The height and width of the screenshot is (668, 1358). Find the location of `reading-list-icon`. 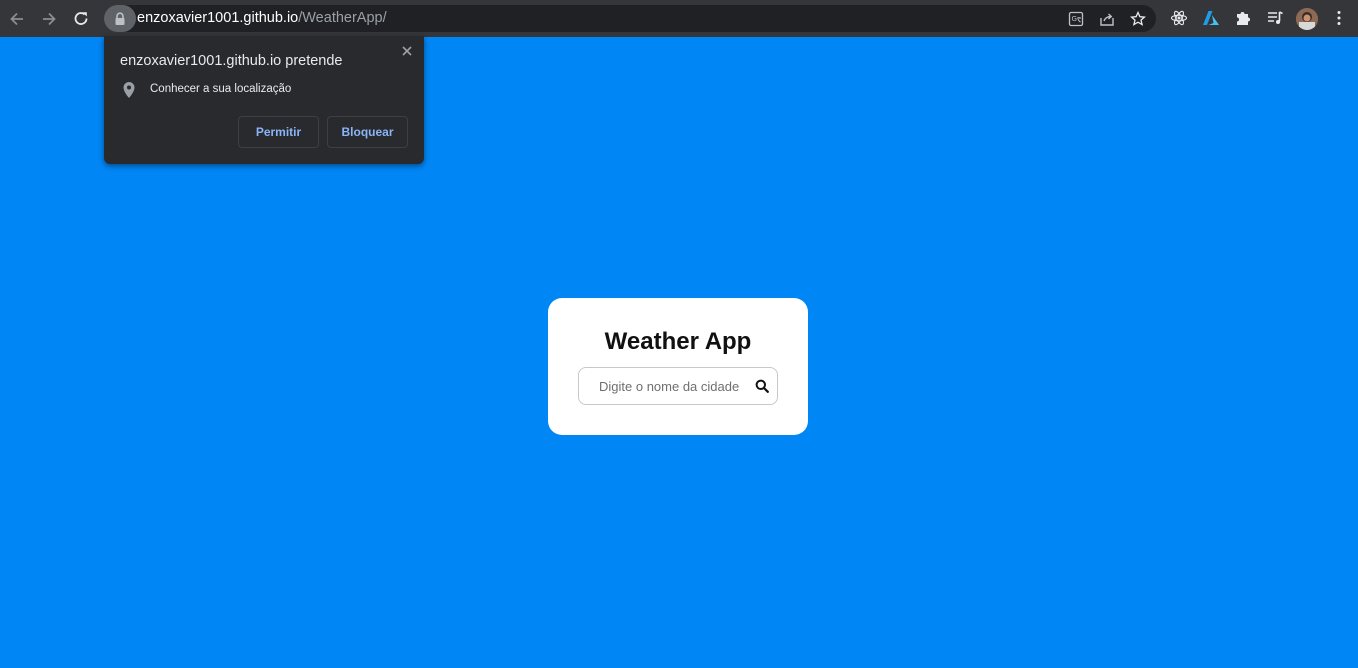

reading-list-icon is located at coordinates (1275, 17).